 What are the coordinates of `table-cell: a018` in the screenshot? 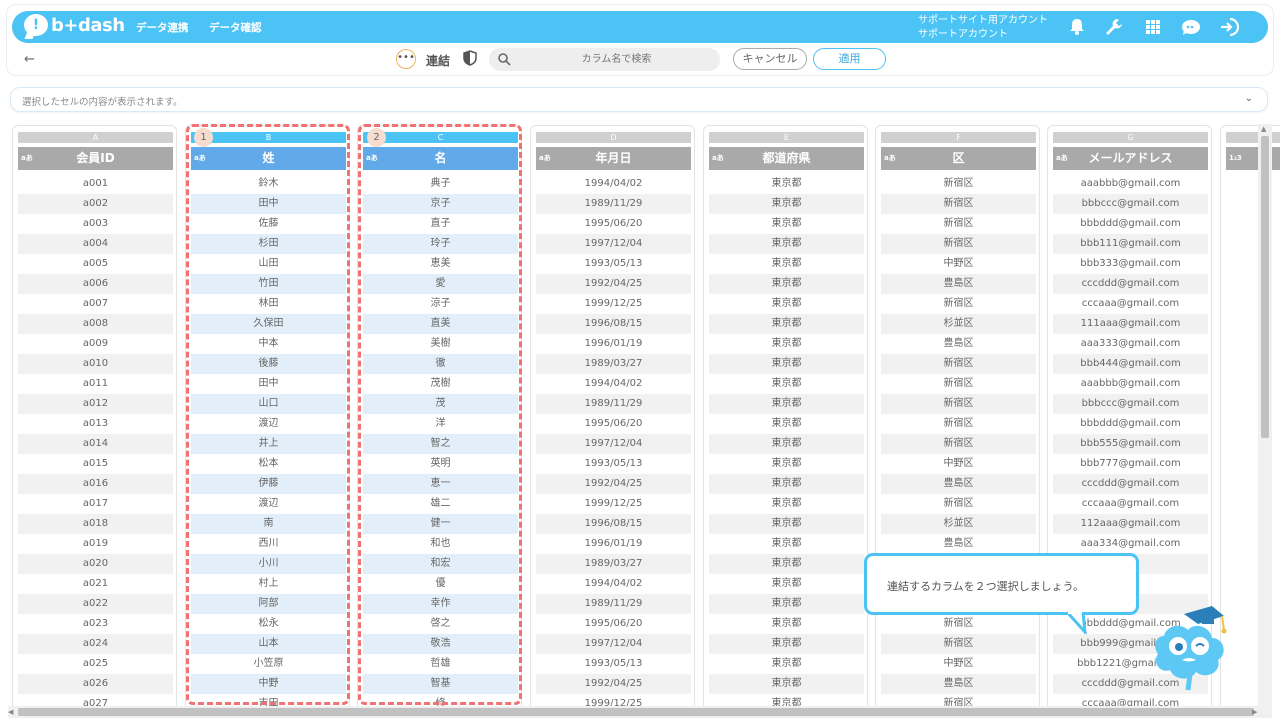 It's located at (95, 524).